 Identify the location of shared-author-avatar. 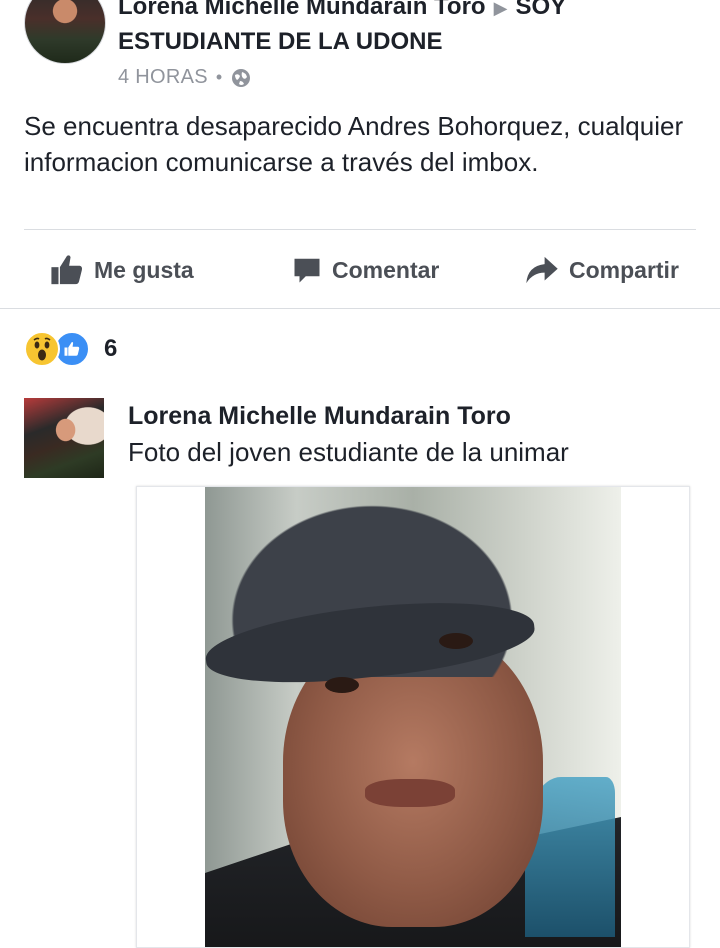
(64, 438).